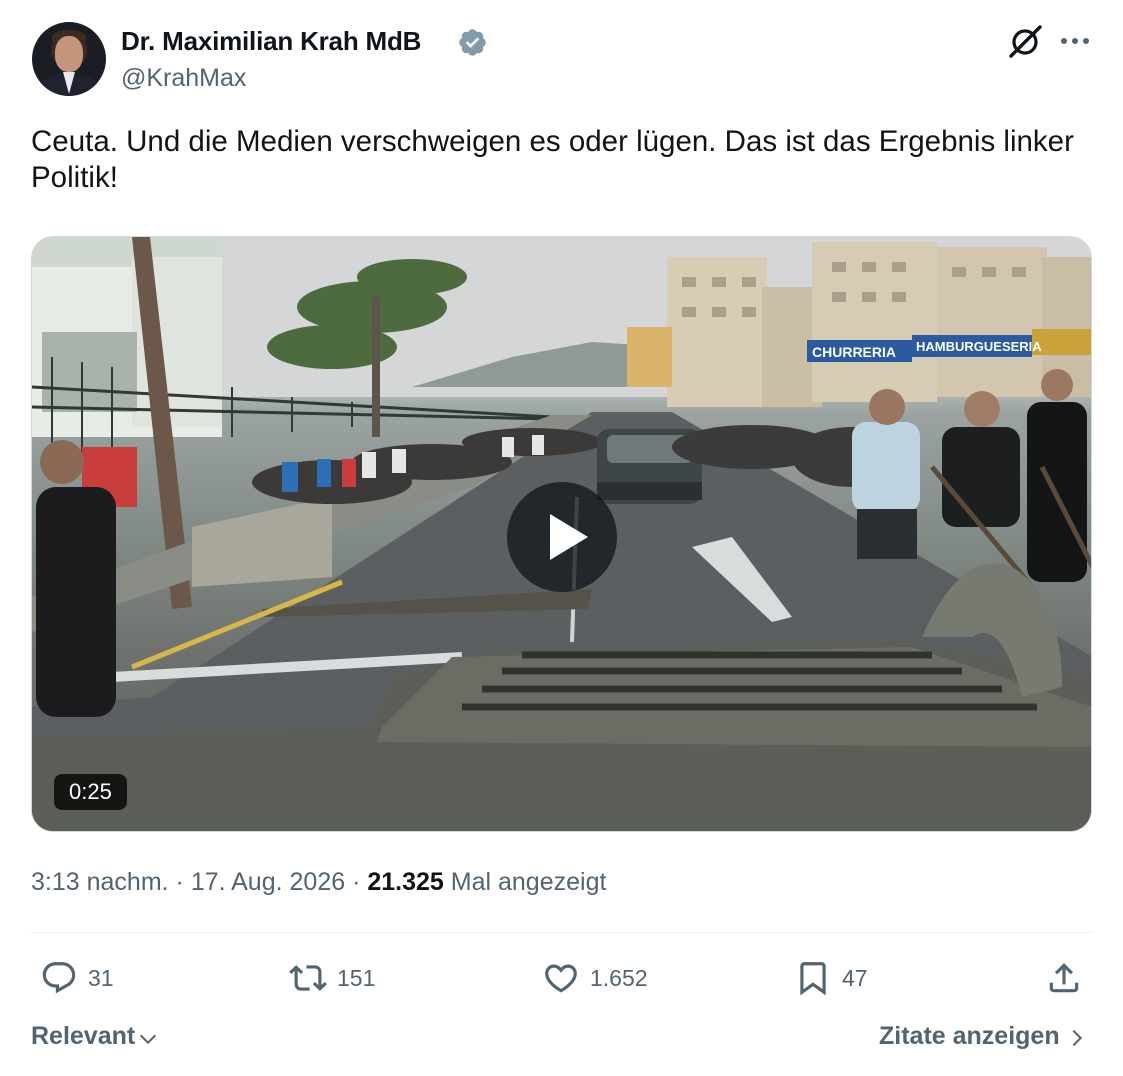 This screenshot has width=1123, height=1076. What do you see at coordinates (1075, 41) in the screenshot?
I see `more-icon` at bounding box center [1075, 41].